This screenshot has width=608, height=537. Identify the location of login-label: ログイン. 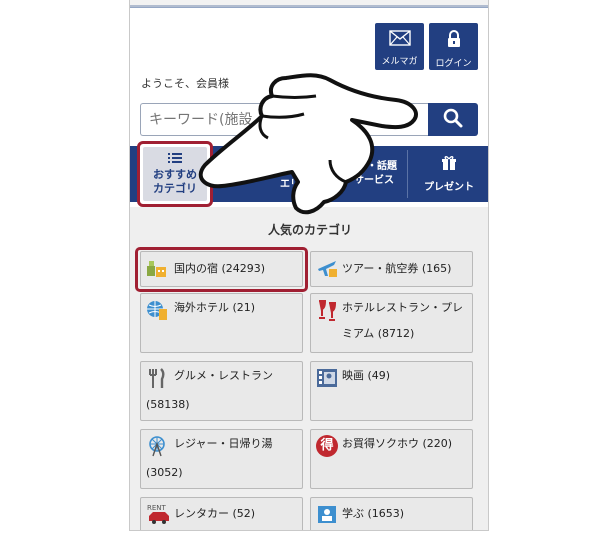
(453, 64).